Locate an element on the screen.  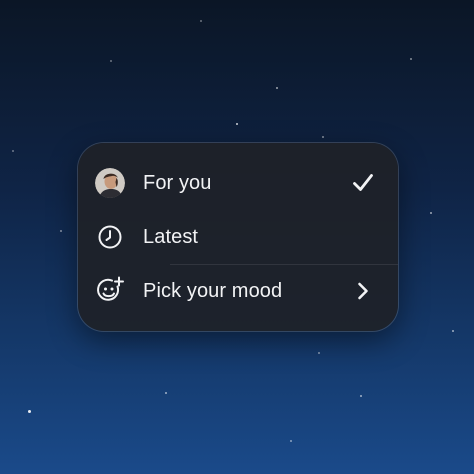
avatar is located at coordinates (110, 183).